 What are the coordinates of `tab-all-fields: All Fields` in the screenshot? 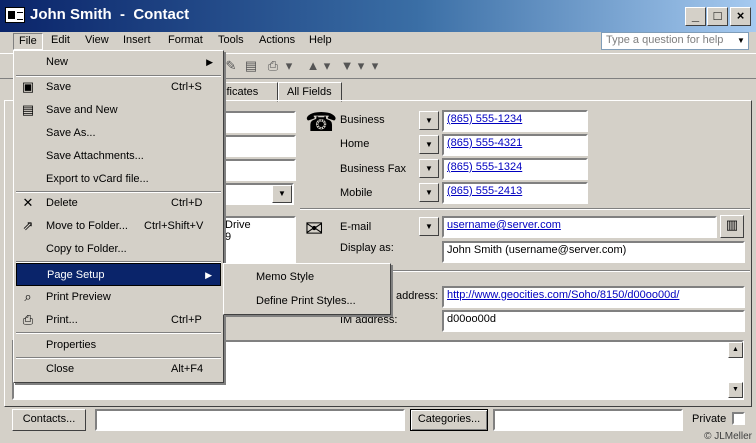 It's located at (310, 92).